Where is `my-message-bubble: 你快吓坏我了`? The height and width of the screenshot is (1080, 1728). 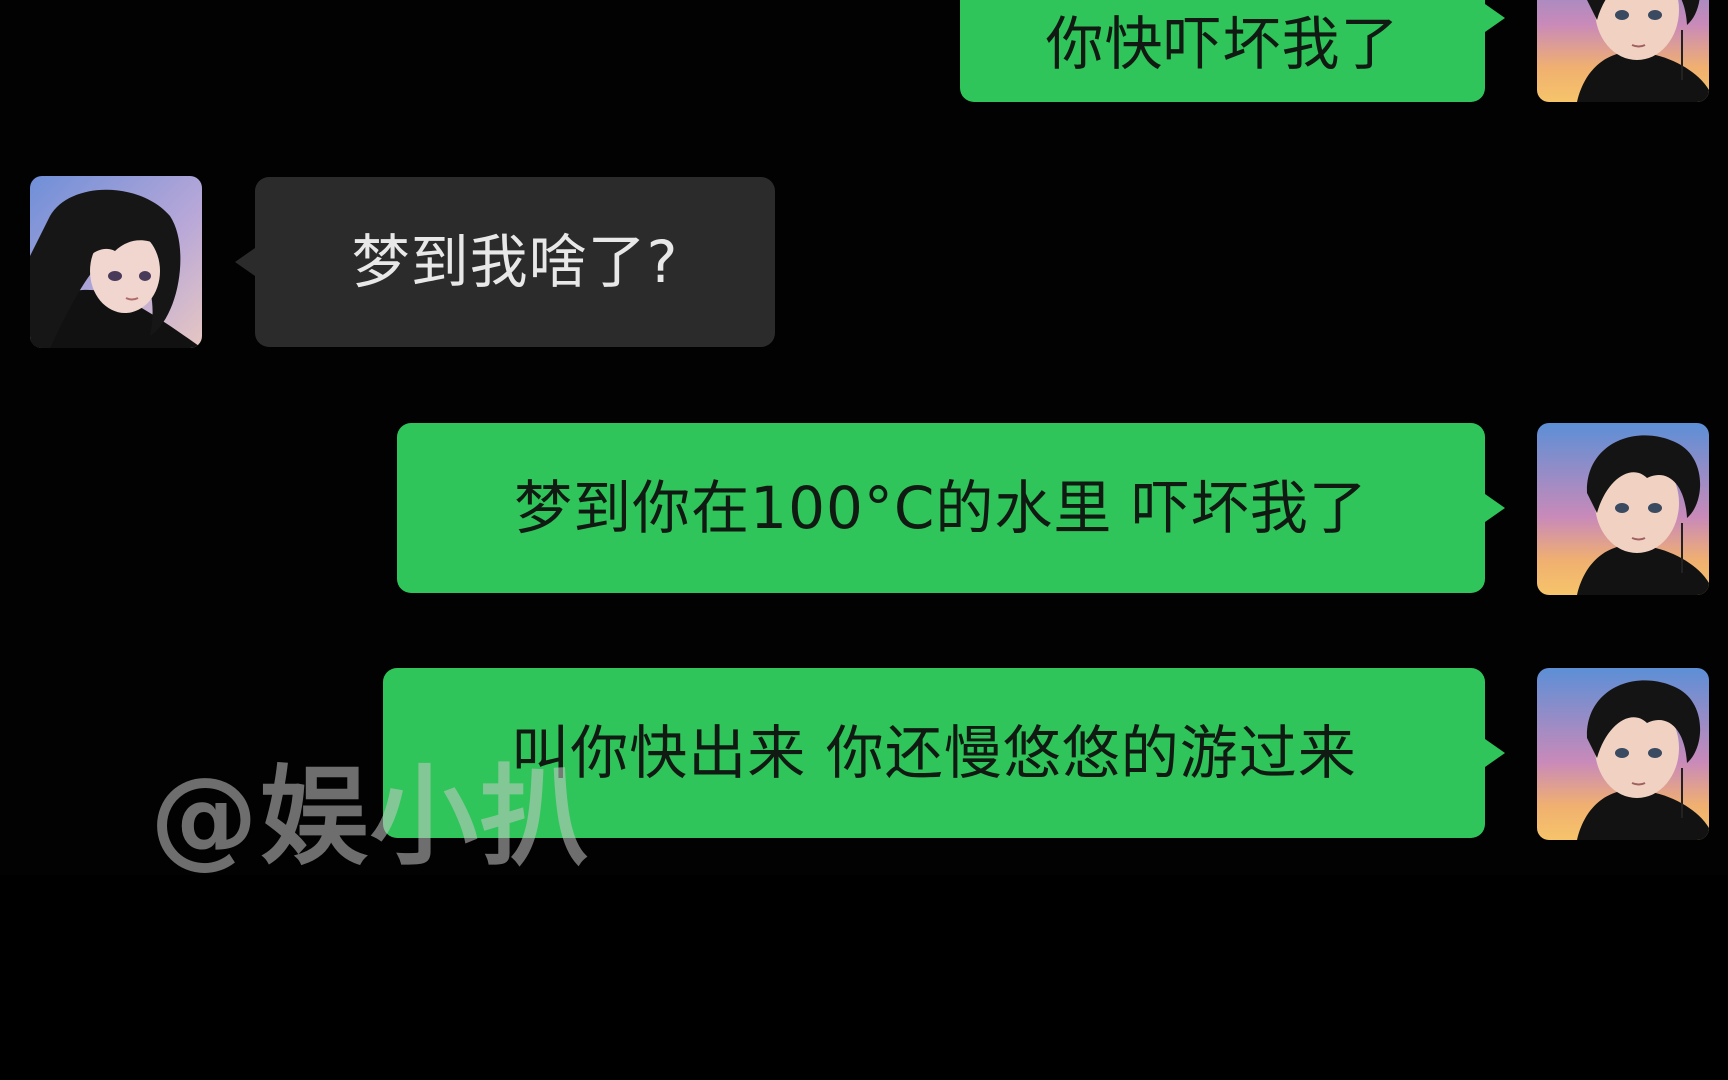 my-message-bubble: 你快吓坏我了 is located at coordinates (1222, 51).